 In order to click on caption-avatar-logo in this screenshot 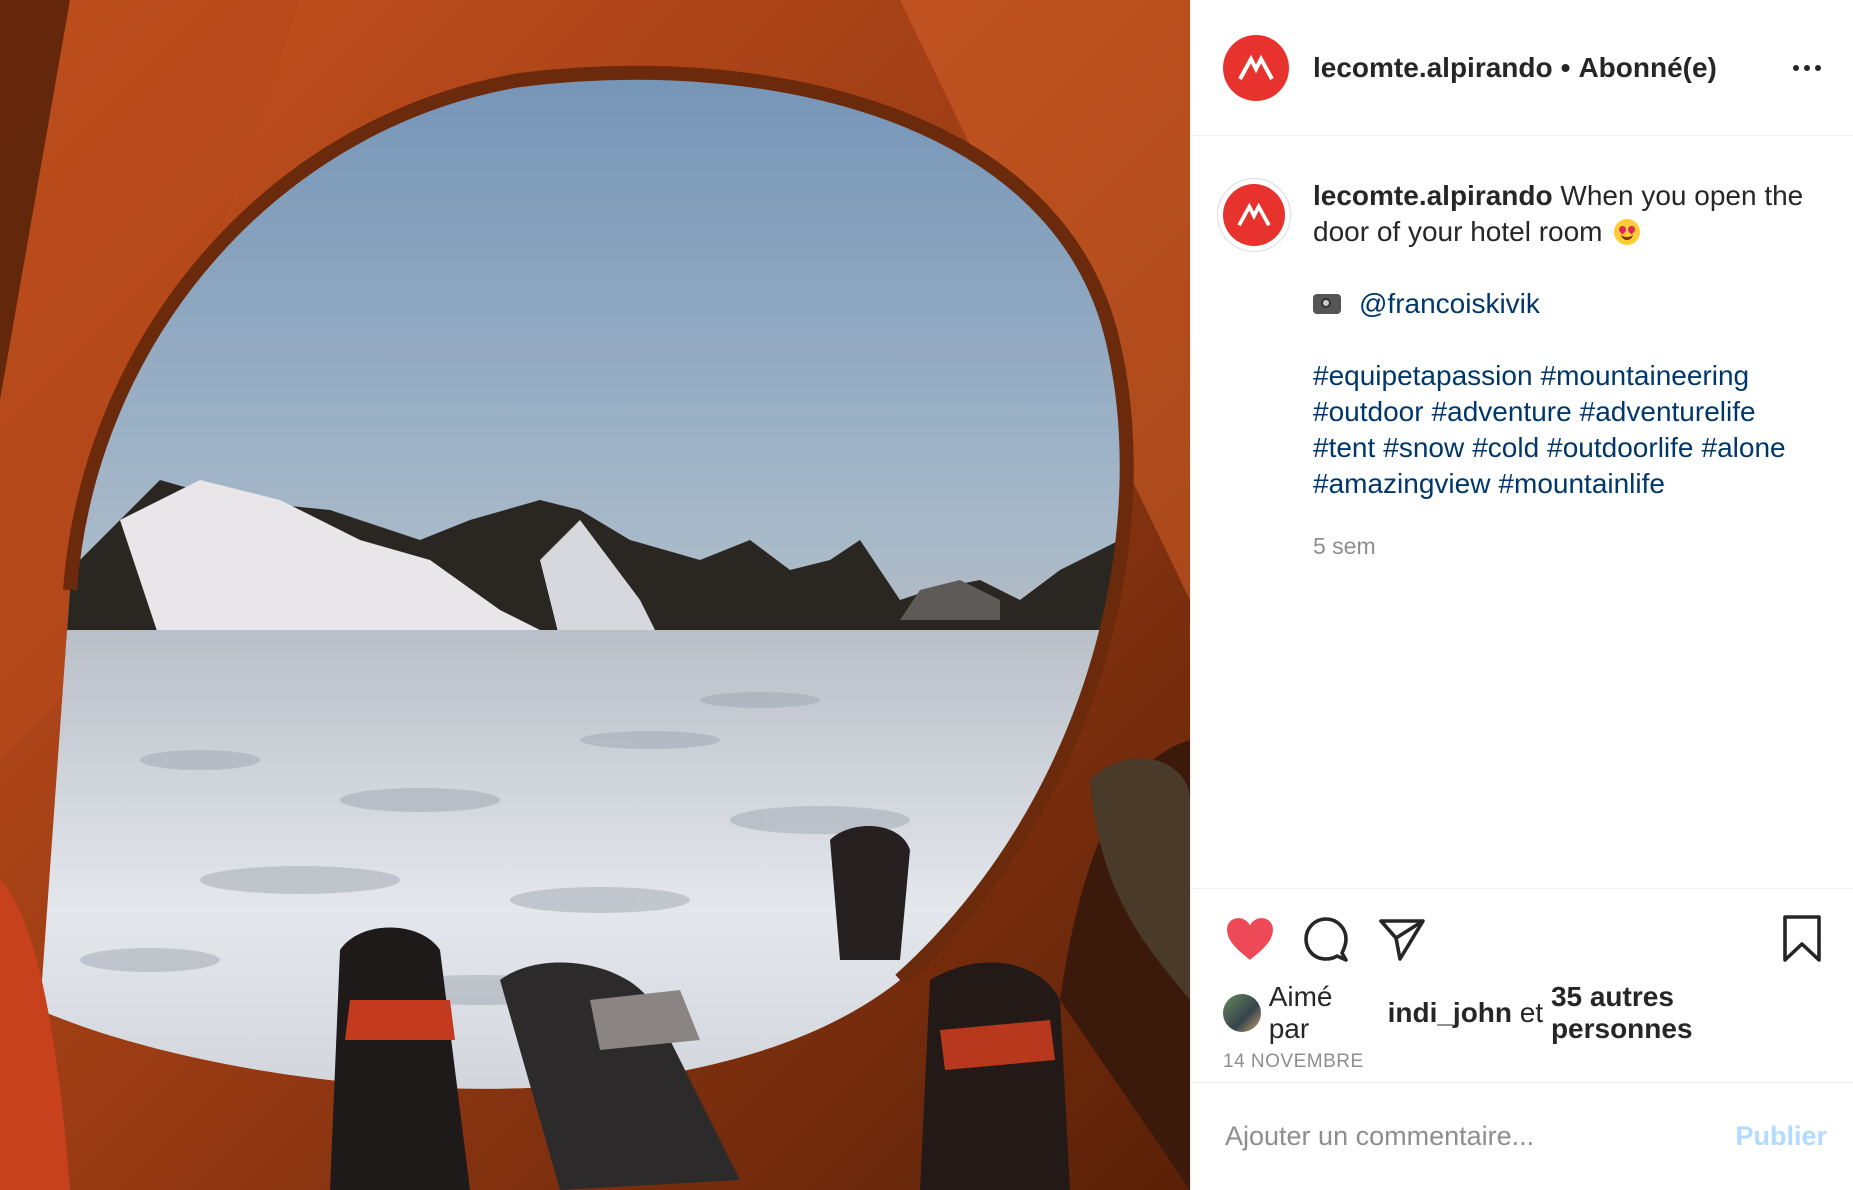, I will do `click(1254, 215)`.